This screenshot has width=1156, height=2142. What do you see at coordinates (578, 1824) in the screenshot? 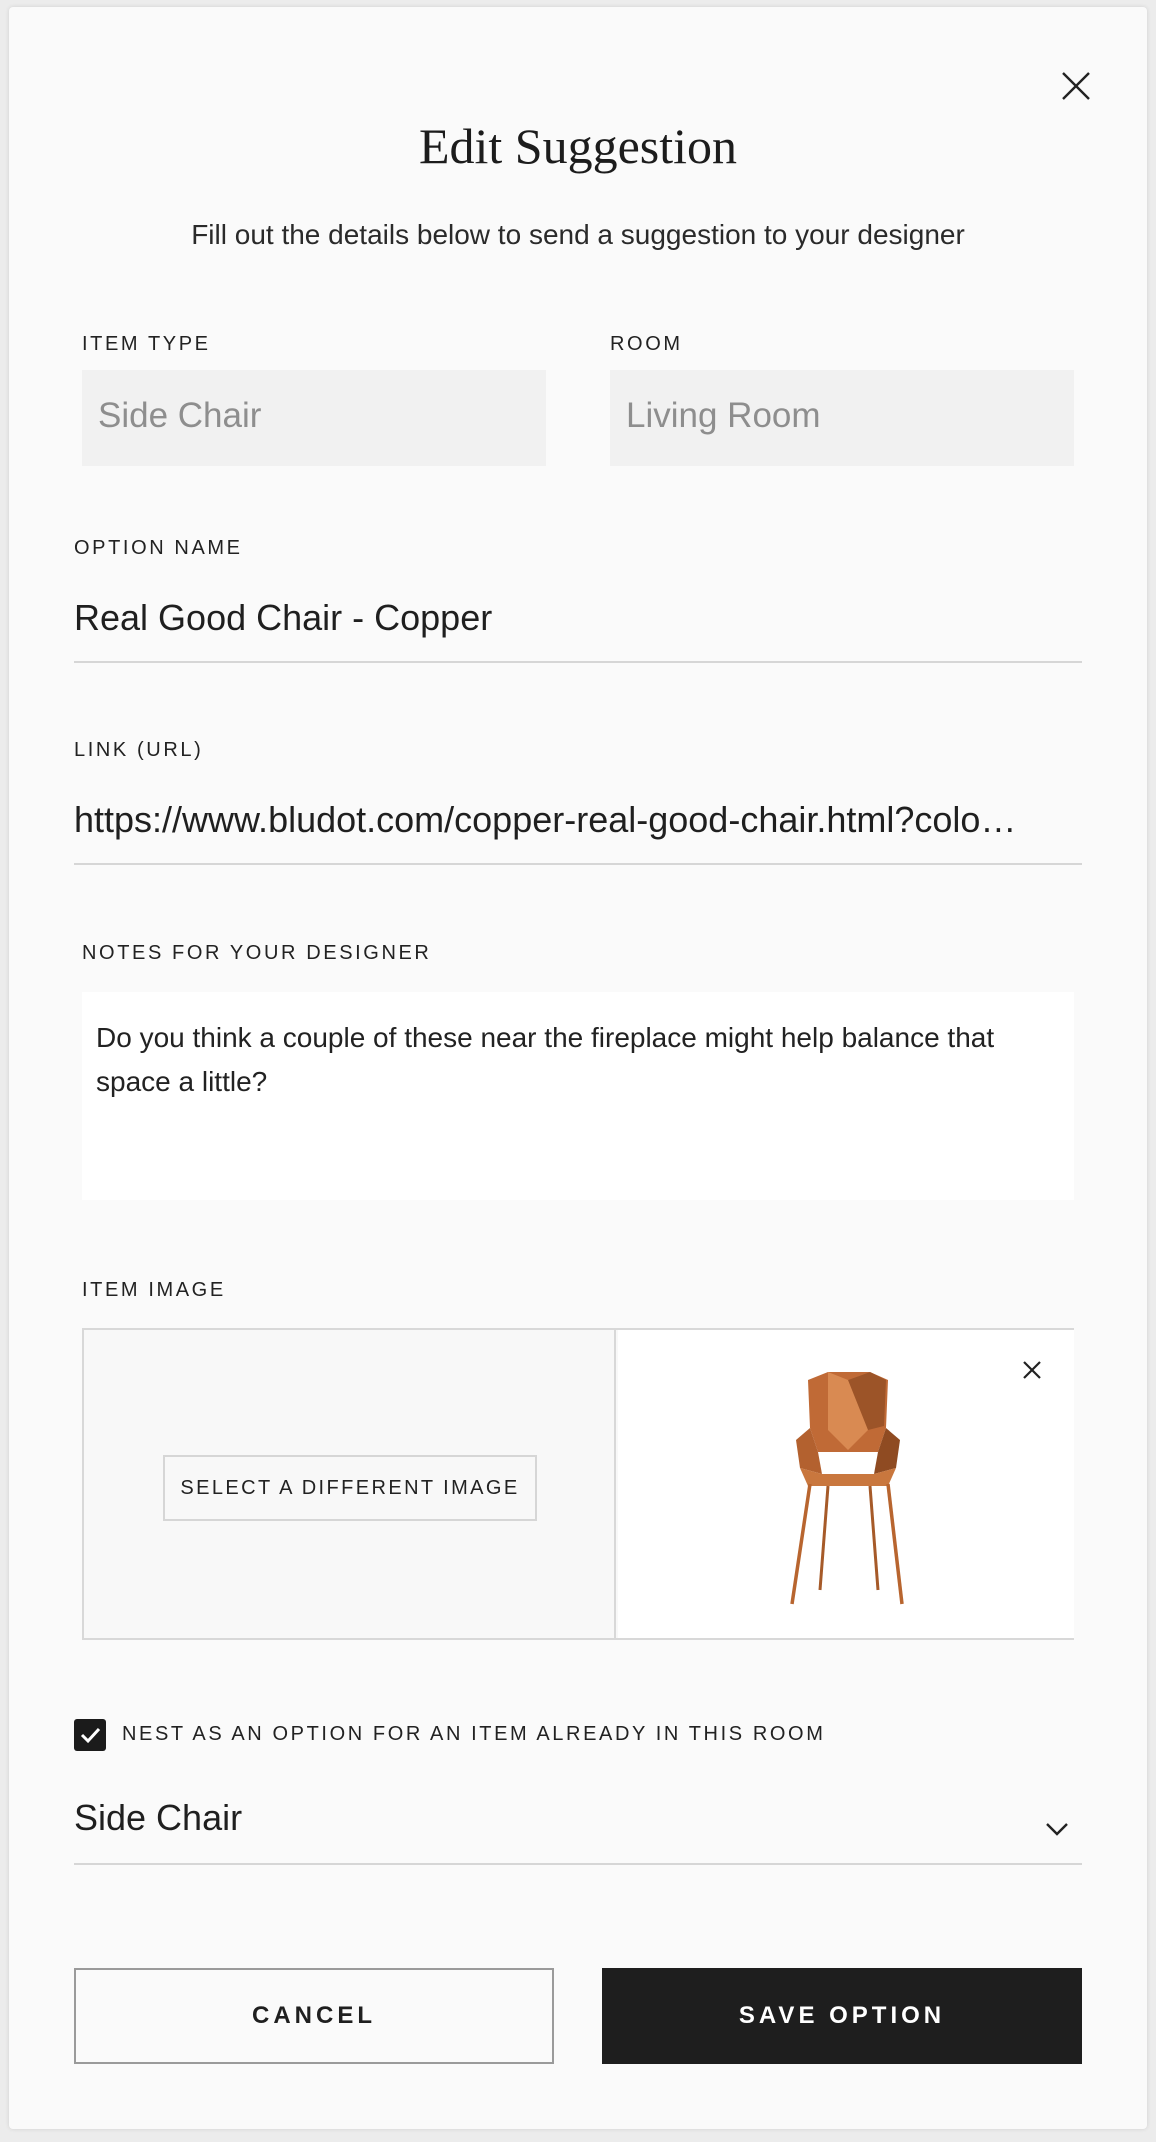
I see `nest-item-select: Side Chair` at bounding box center [578, 1824].